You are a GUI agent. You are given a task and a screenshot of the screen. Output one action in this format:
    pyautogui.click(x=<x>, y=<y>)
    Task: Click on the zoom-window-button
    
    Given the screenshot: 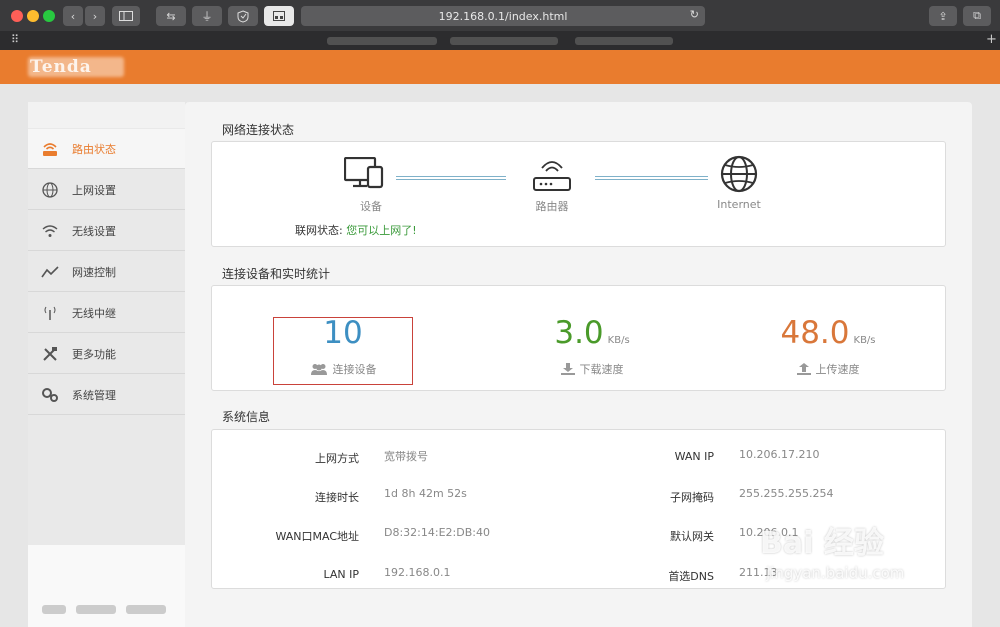 What is the action you would take?
    pyautogui.click(x=49, y=16)
    